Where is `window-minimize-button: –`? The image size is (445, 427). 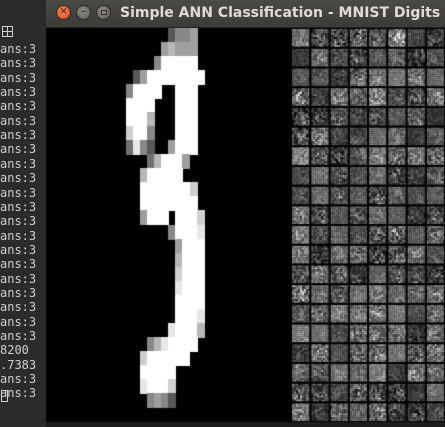 window-minimize-button: – is located at coordinates (83, 12).